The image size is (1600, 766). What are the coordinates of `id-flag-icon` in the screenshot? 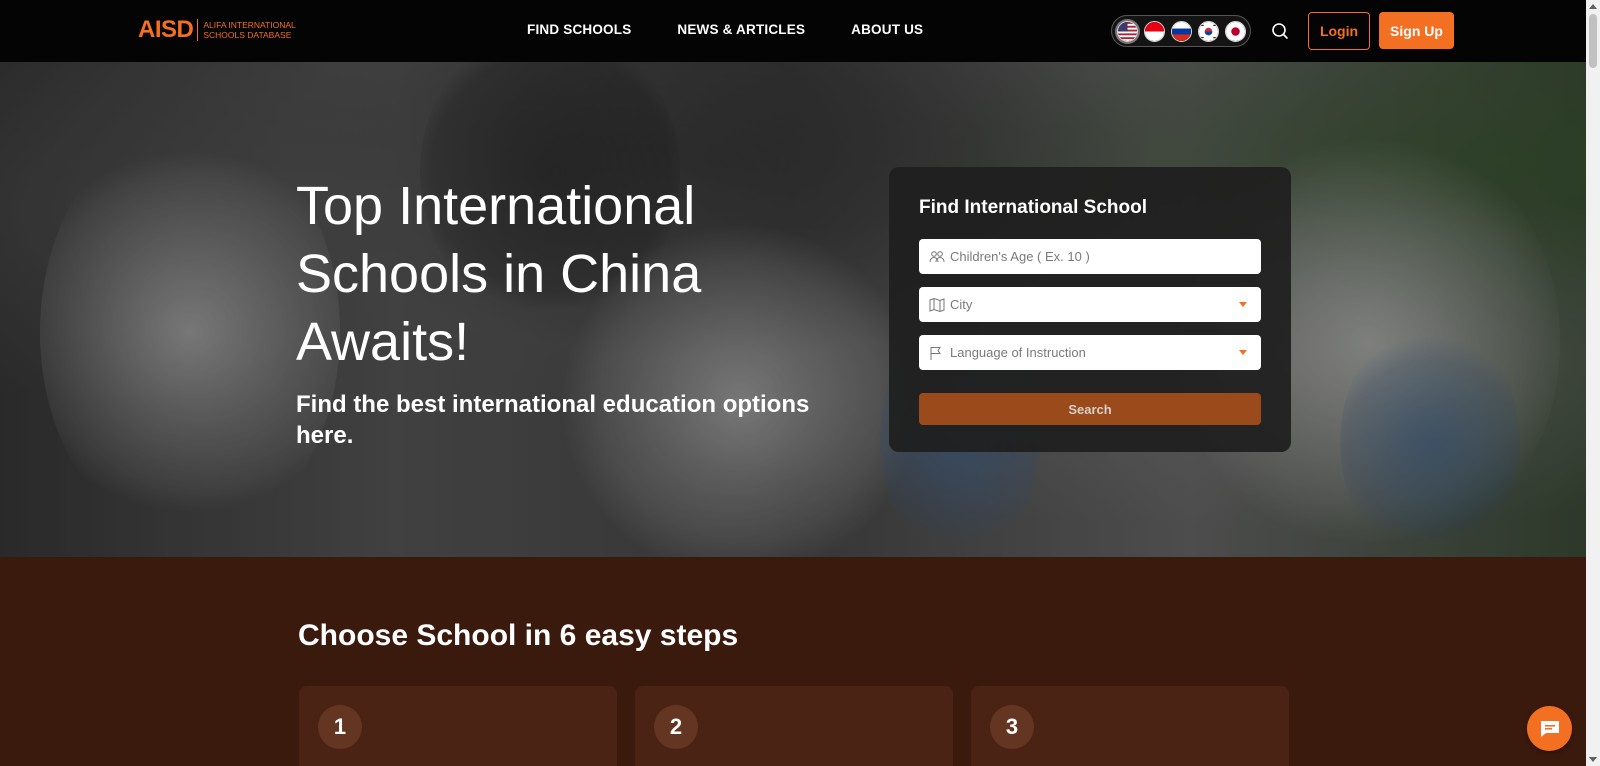 It's located at (1154, 31).